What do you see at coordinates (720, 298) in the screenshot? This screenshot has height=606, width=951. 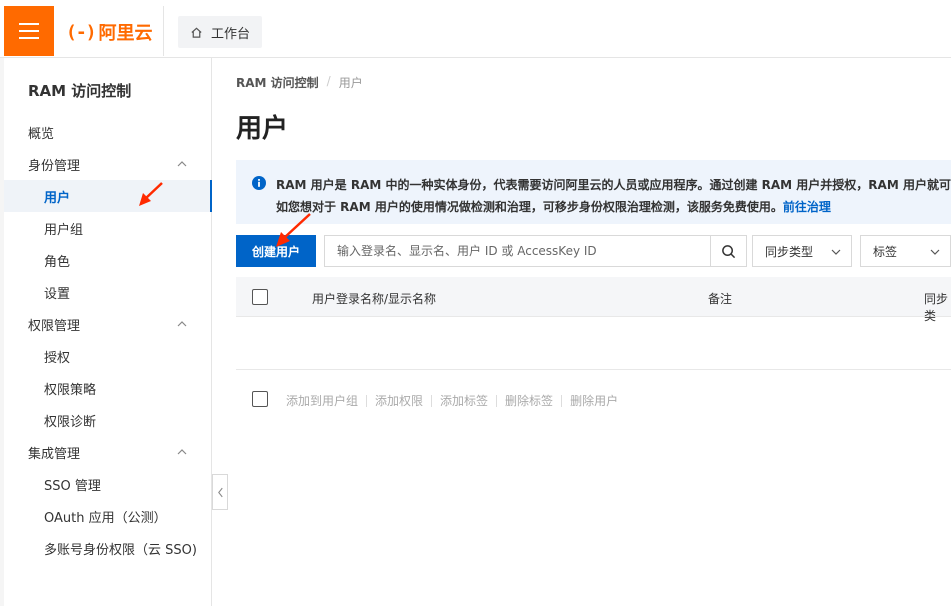 I see `column-header-remark: 备注` at bounding box center [720, 298].